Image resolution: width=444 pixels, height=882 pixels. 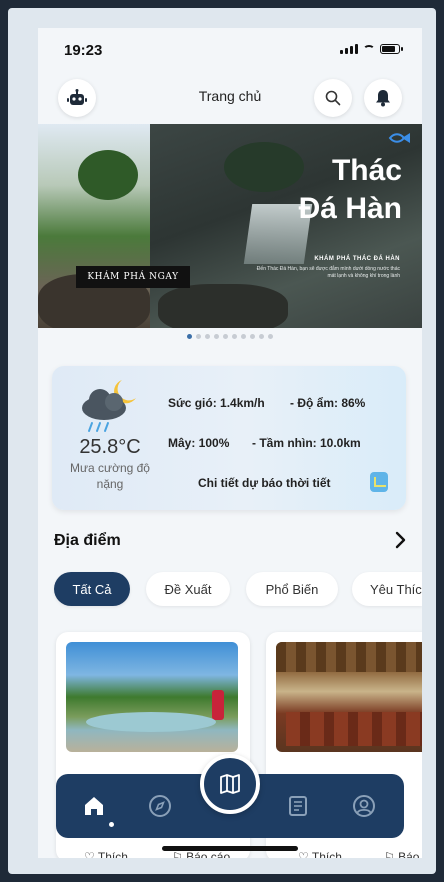 What do you see at coordinates (349, 49) in the screenshot?
I see `signal-icon` at bounding box center [349, 49].